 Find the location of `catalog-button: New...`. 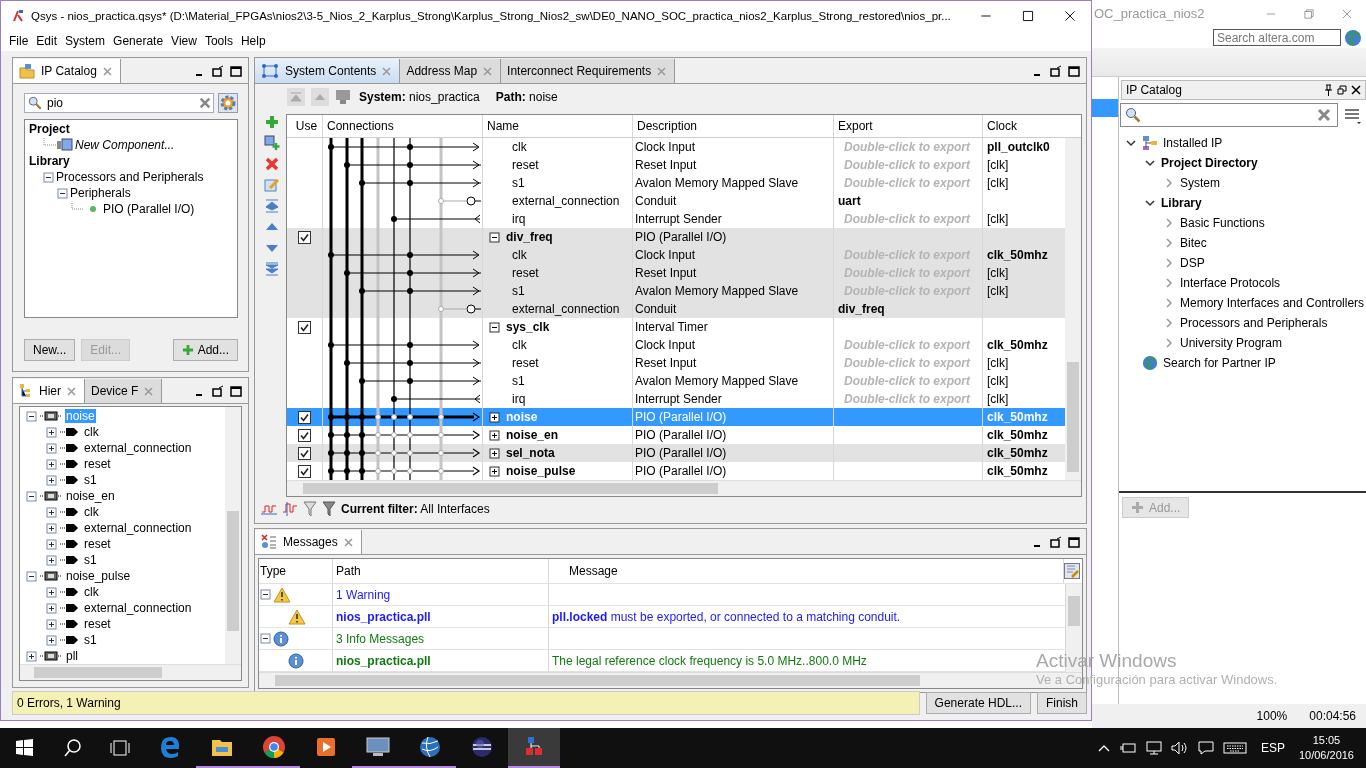

catalog-button: New... is located at coordinates (50, 350).